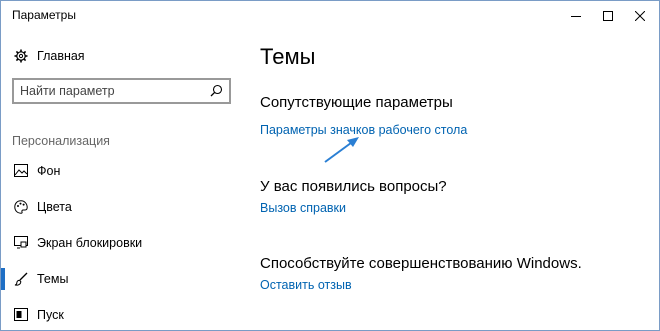 Image resolution: width=660 pixels, height=331 pixels. I want to click on sidebar-item-label: Цвета, so click(54, 207).